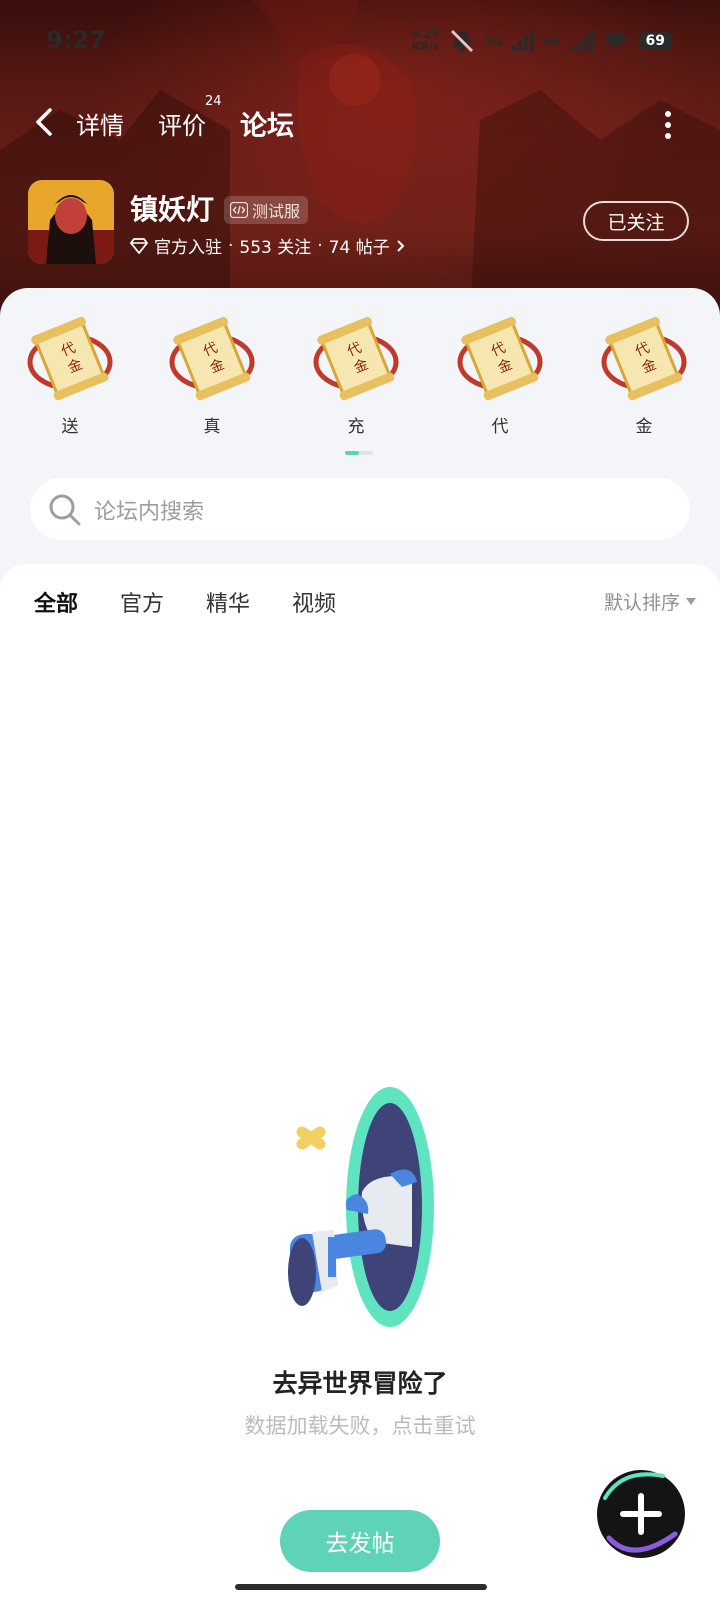 The width and height of the screenshot is (720, 1602). What do you see at coordinates (267, 126) in the screenshot?
I see `tab-forum: 论坛` at bounding box center [267, 126].